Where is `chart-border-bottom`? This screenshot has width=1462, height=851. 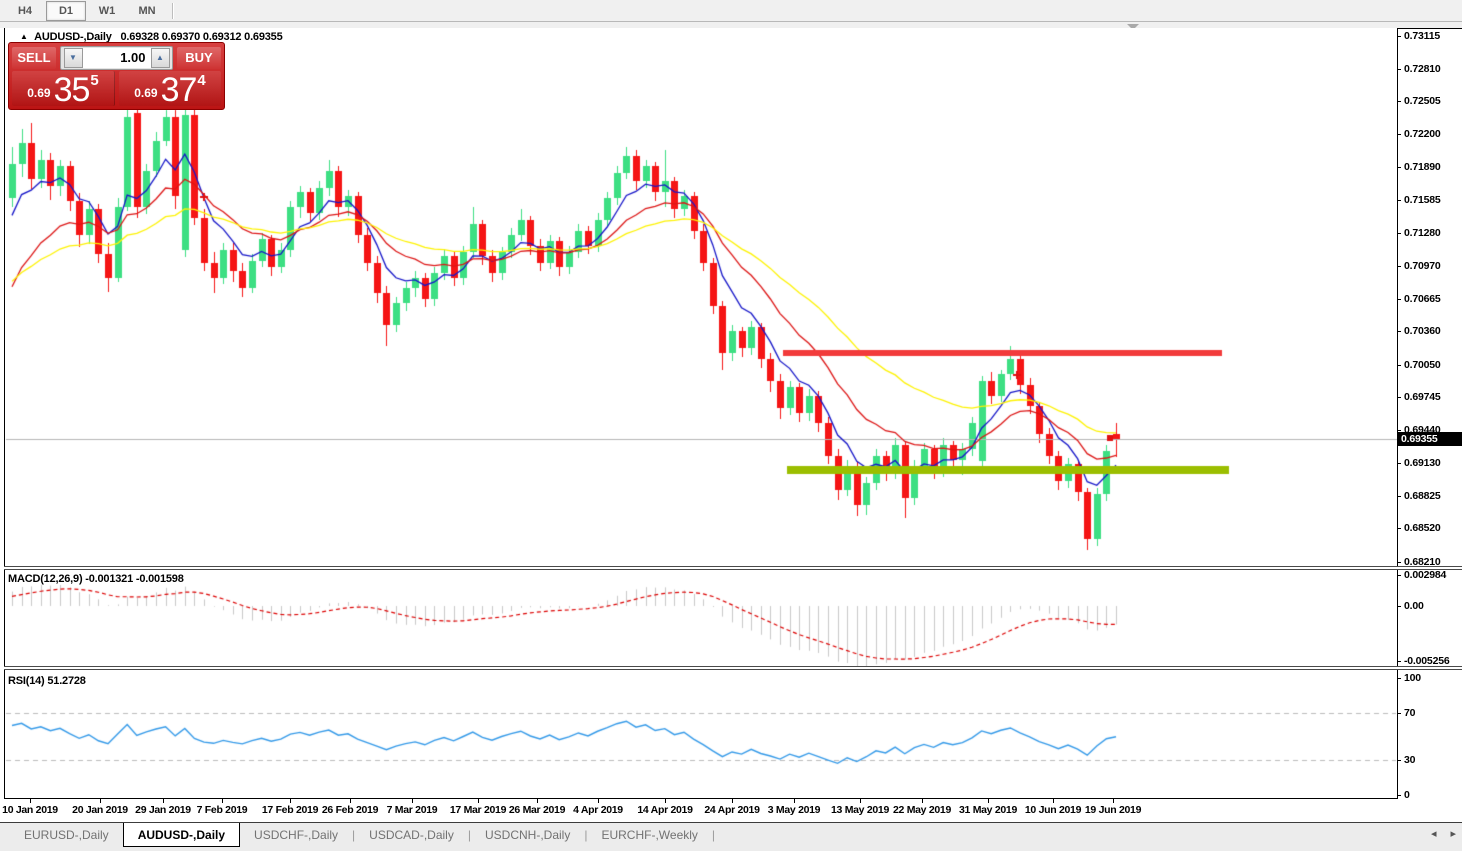
chart-border-bottom is located at coordinates (701, 798).